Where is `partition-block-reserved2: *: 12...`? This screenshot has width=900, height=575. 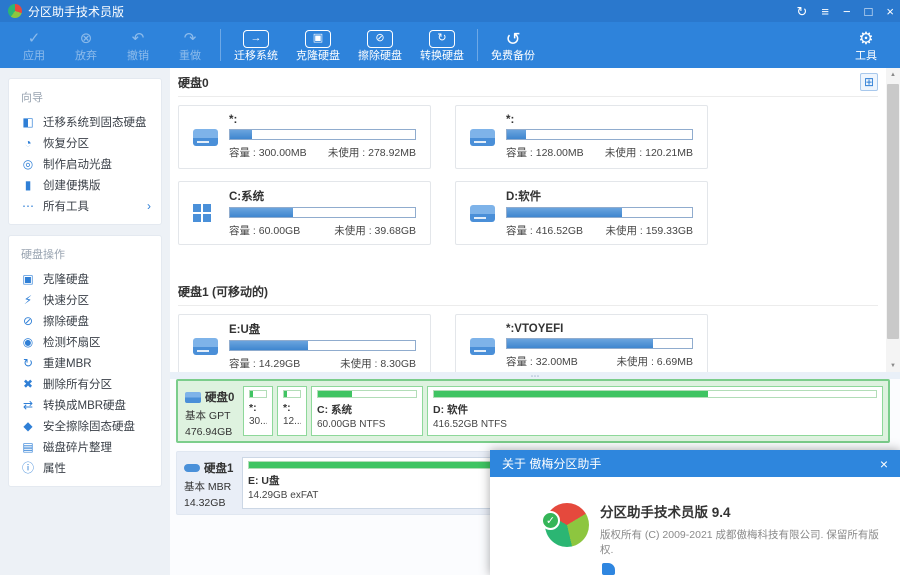
partition-block-reserved2: *: 12... is located at coordinates (292, 411).